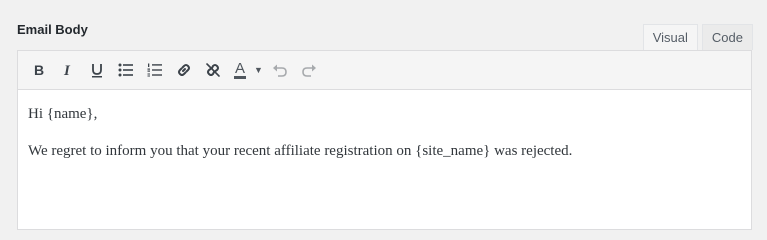 The height and width of the screenshot is (240, 767). I want to click on bulleted-list-icon, so click(126, 70).